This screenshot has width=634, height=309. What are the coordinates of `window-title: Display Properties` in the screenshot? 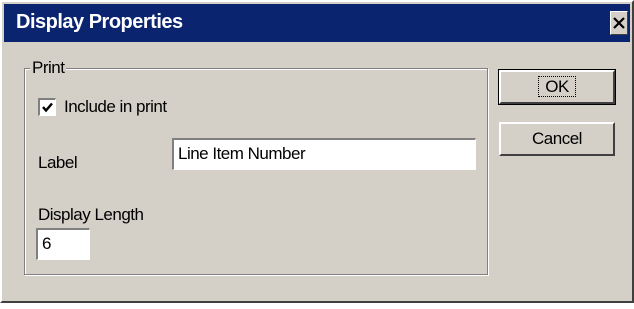 It's located at (99, 22).